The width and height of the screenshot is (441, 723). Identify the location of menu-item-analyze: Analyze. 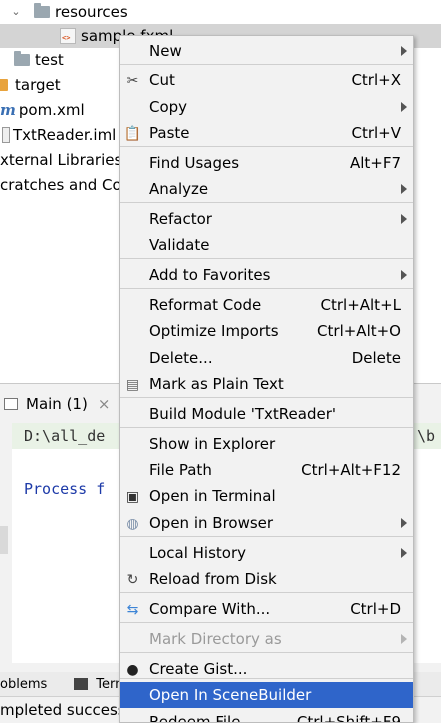
(266, 189).